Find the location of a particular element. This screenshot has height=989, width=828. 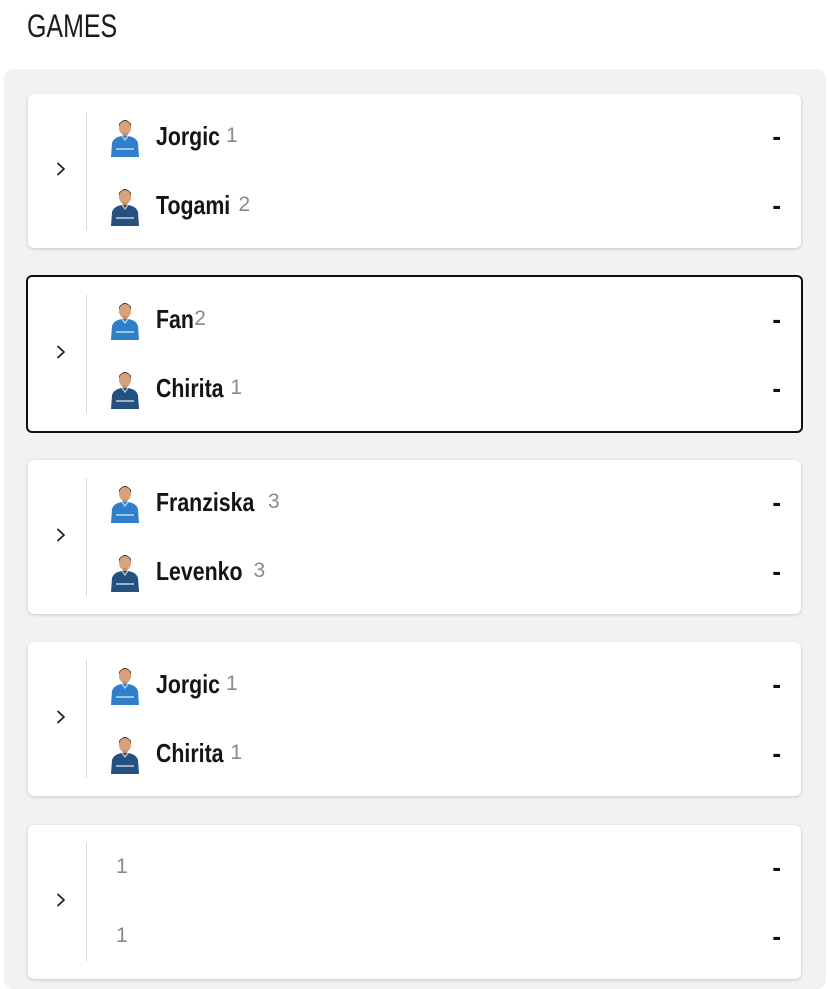

player-name-group: Franziska 3 is located at coordinates (218, 502).